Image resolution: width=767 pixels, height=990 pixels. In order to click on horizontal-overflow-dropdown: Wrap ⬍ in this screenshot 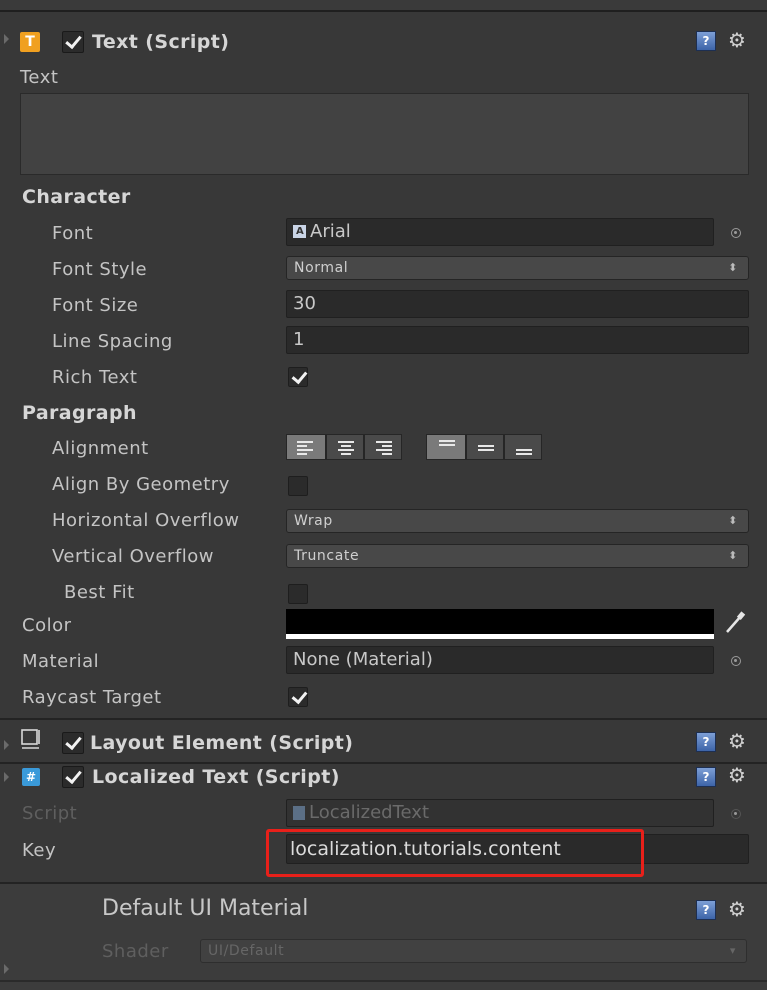, I will do `click(517, 521)`.